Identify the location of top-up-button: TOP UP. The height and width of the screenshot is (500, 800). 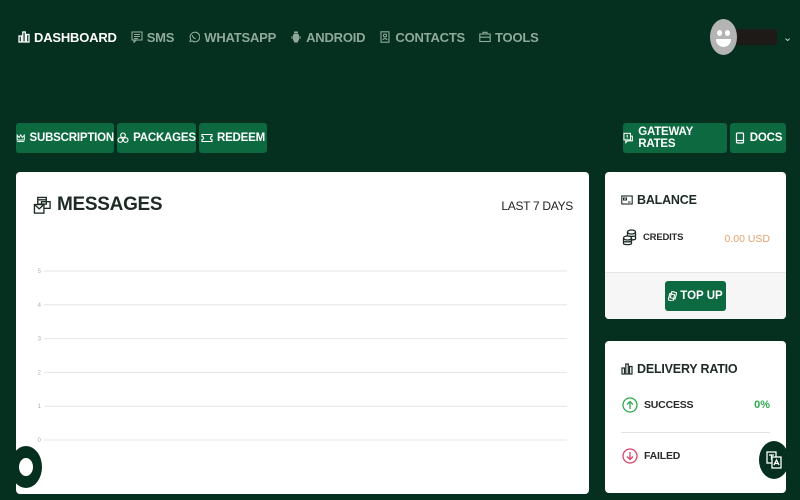
(695, 296).